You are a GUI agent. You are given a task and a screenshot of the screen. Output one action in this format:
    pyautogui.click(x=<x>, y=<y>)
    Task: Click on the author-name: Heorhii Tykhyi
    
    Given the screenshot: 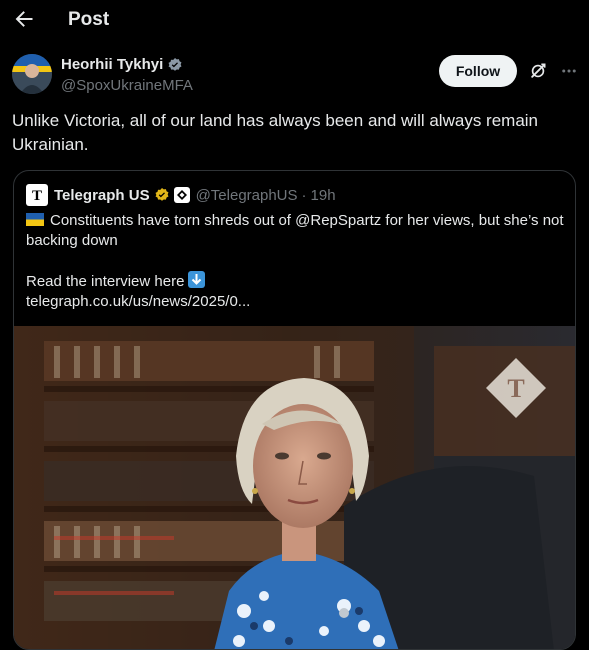 What is the action you would take?
    pyautogui.click(x=112, y=64)
    